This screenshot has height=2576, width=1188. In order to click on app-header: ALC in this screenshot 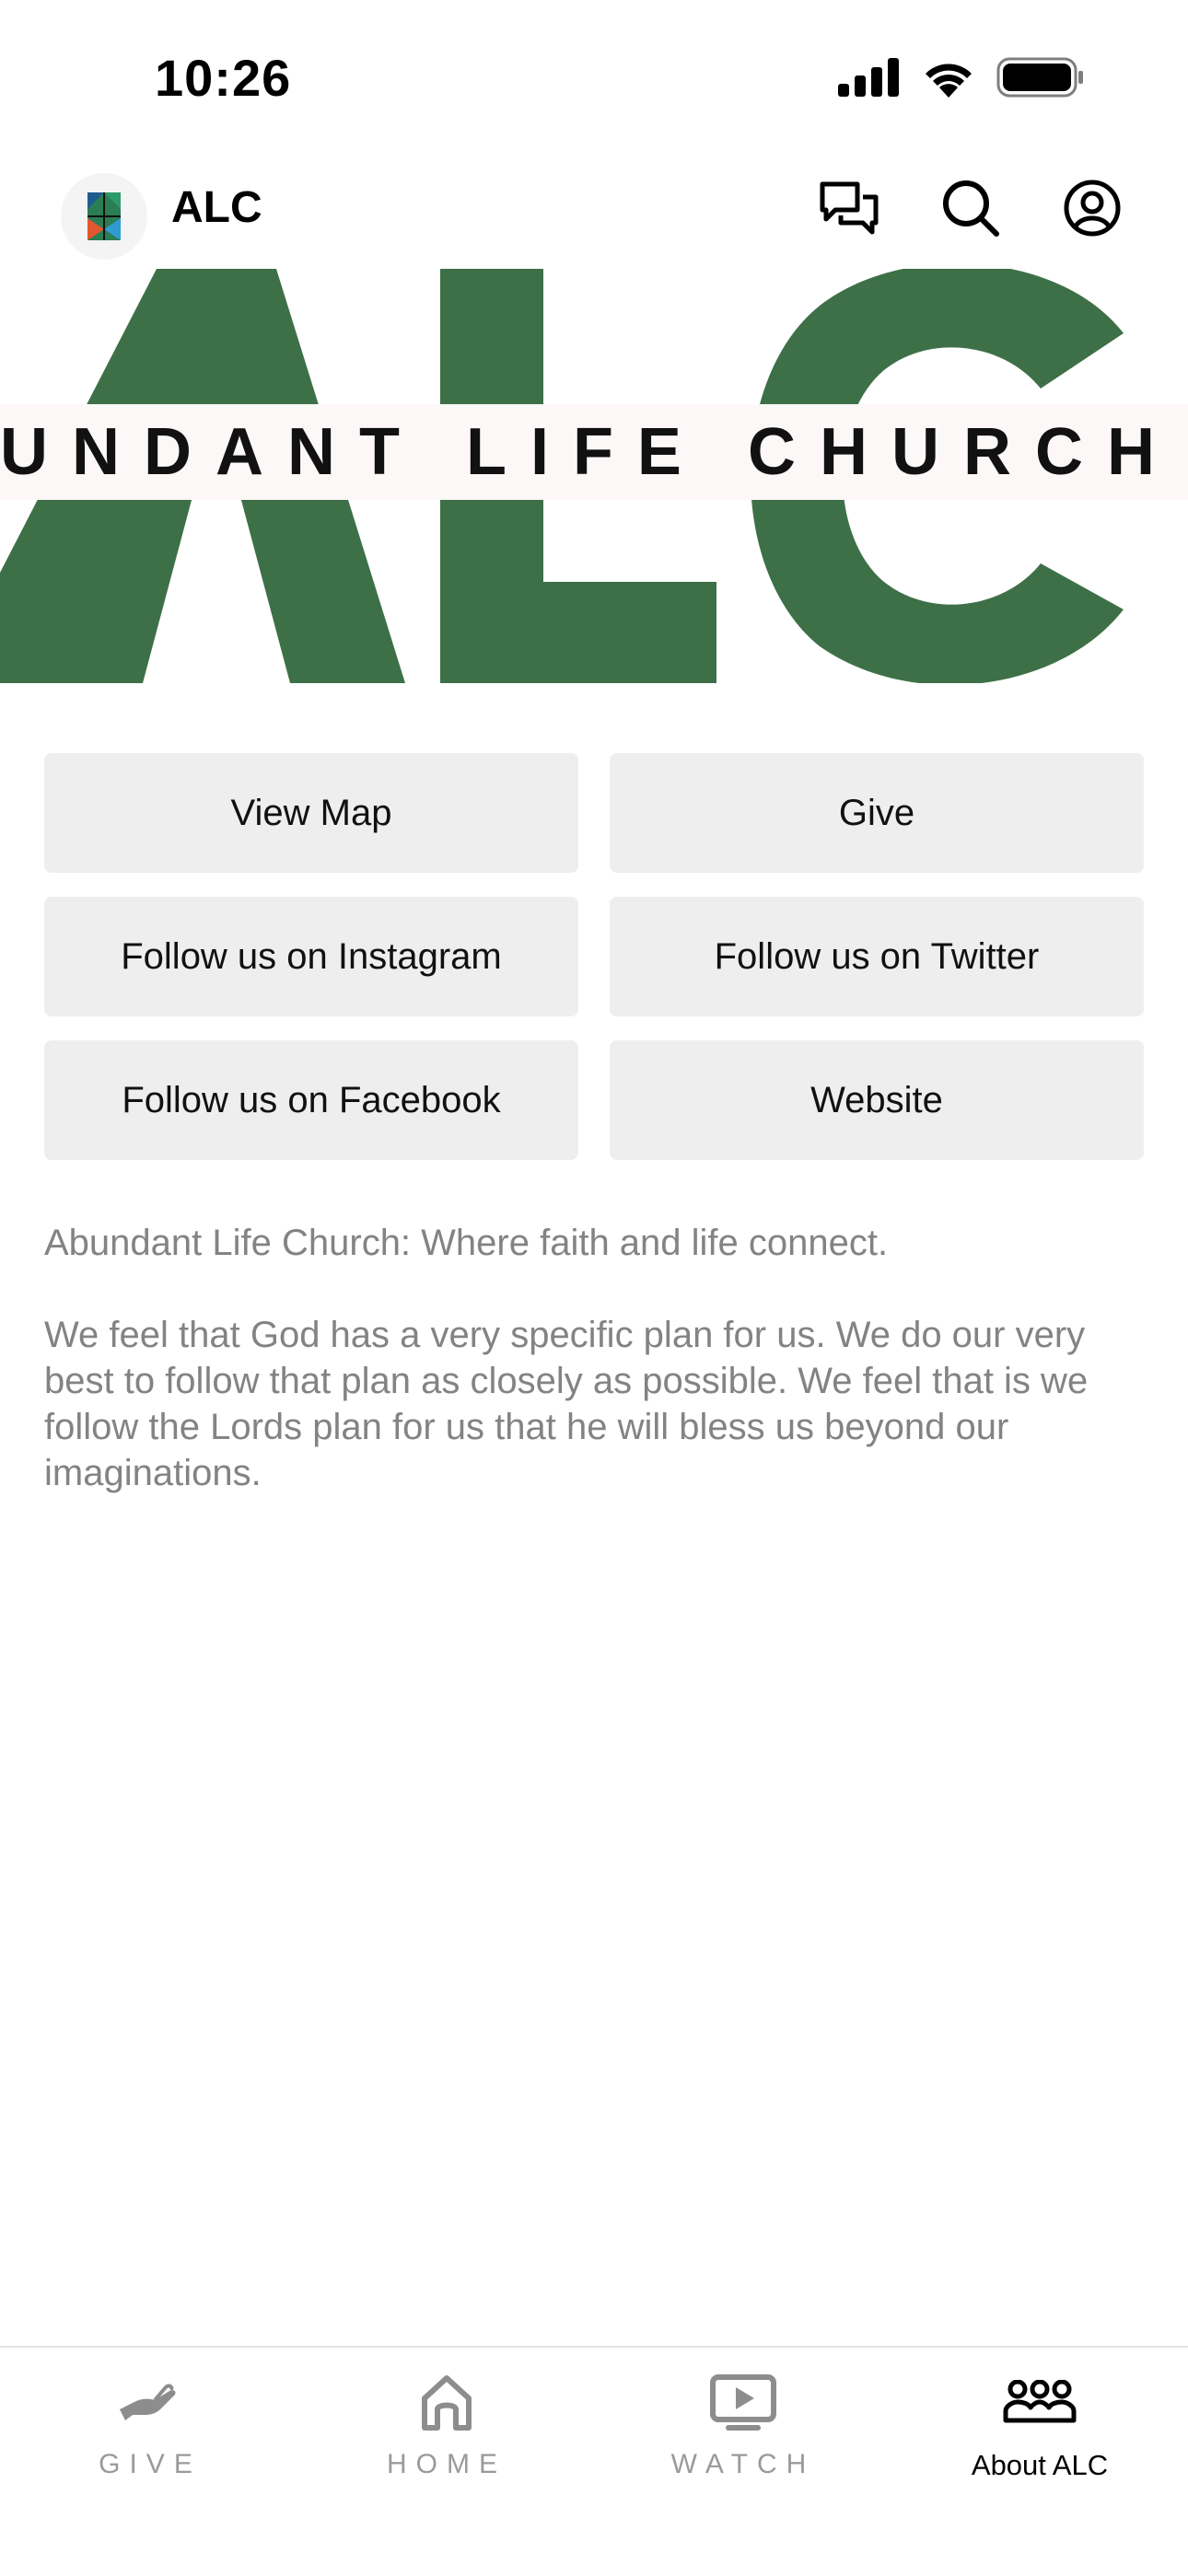, I will do `click(594, 212)`.